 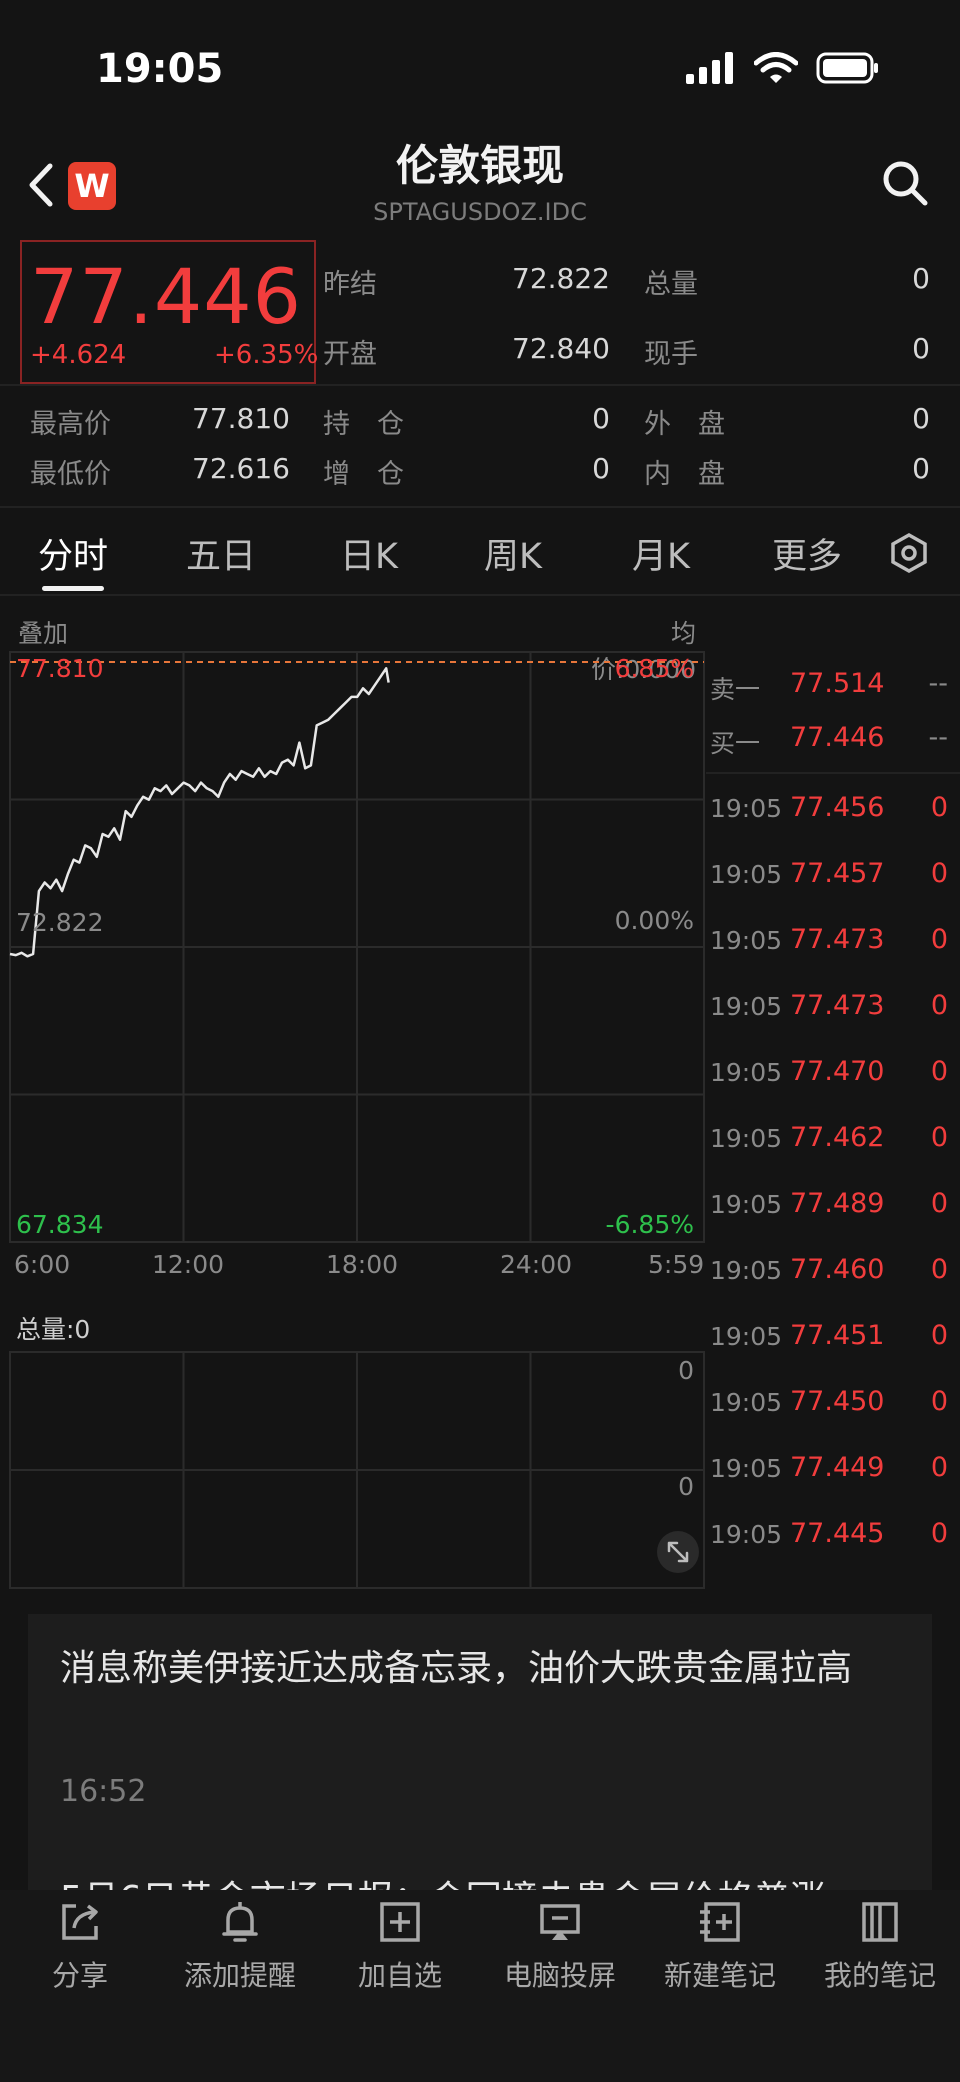 What do you see at coordinates (70, 474) in the screenshot?
I see `low-label: 最低价` at bounding box center [70, 474].